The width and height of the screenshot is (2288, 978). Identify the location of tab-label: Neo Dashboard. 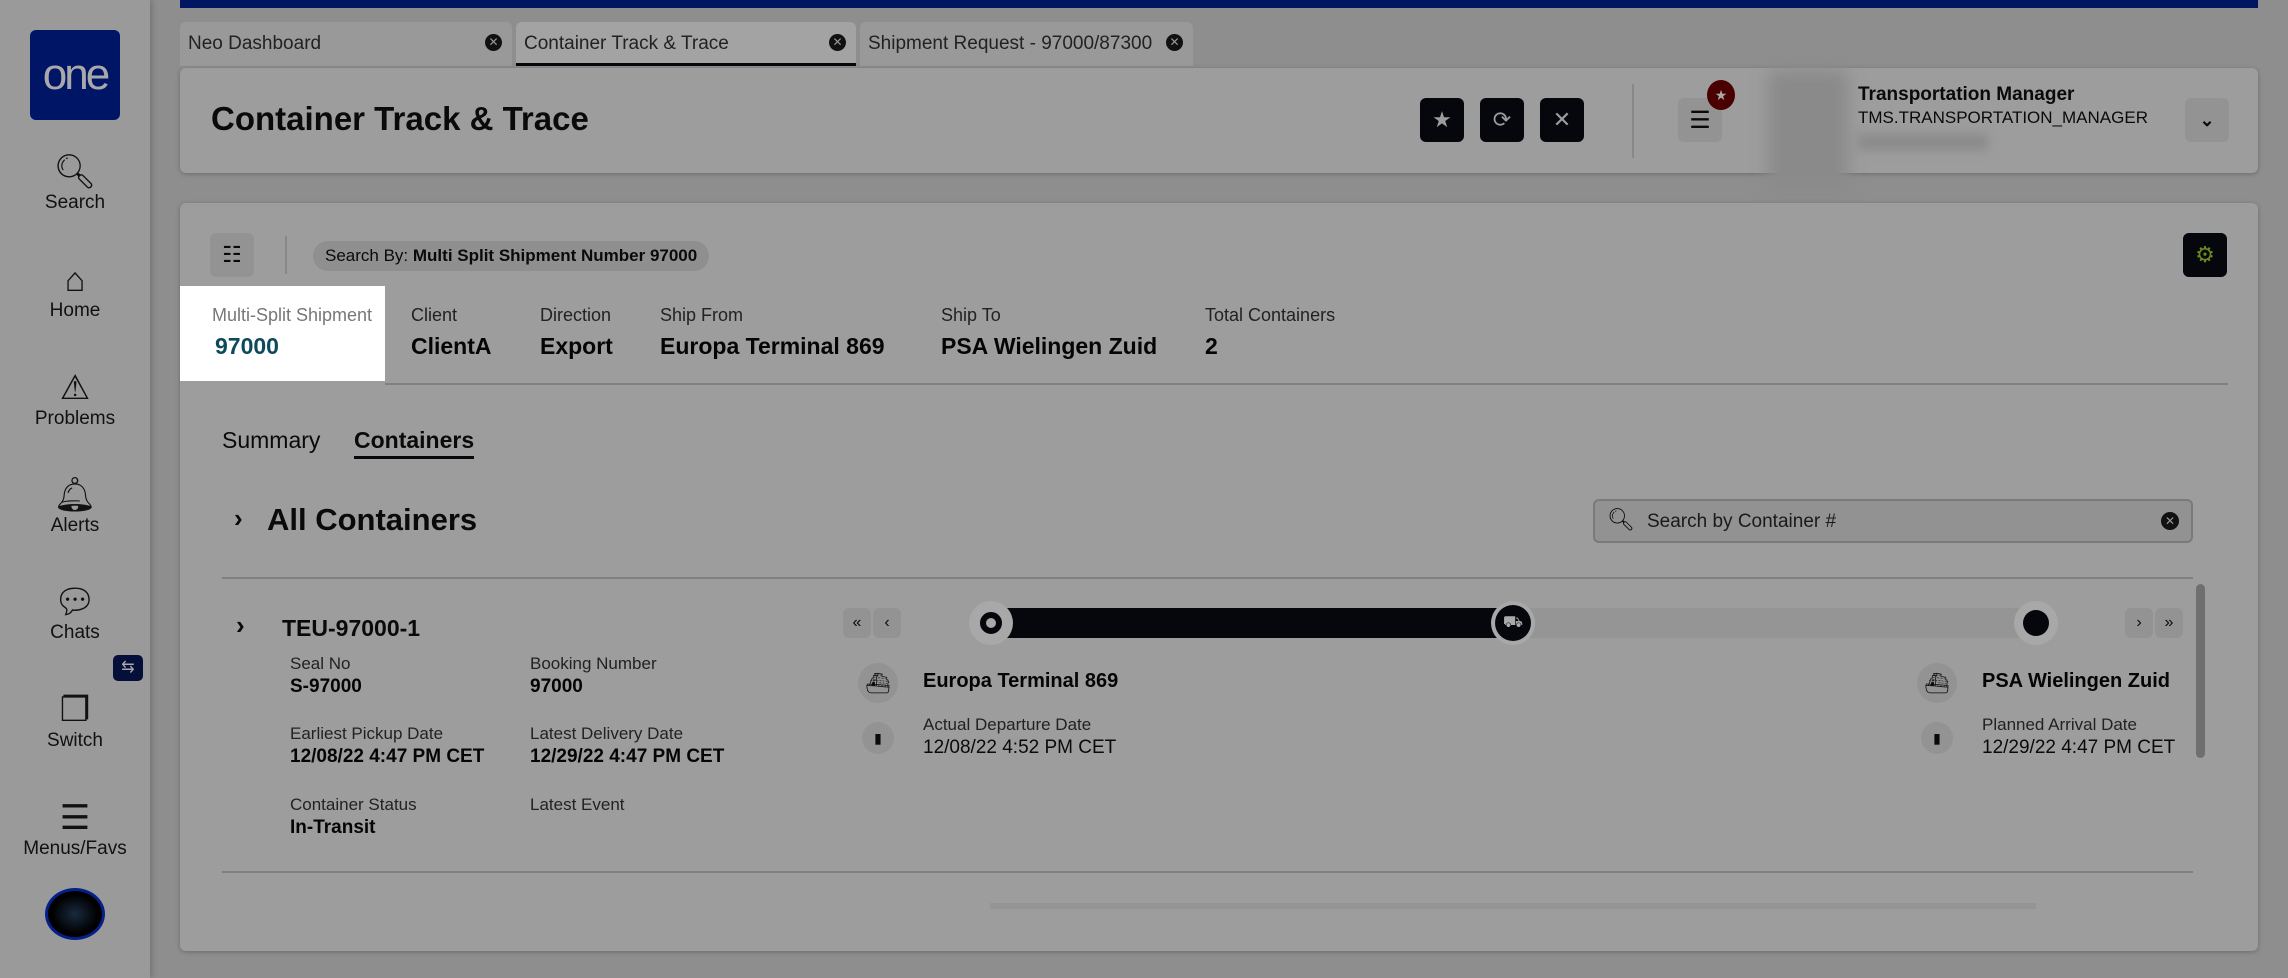
(255, 43).